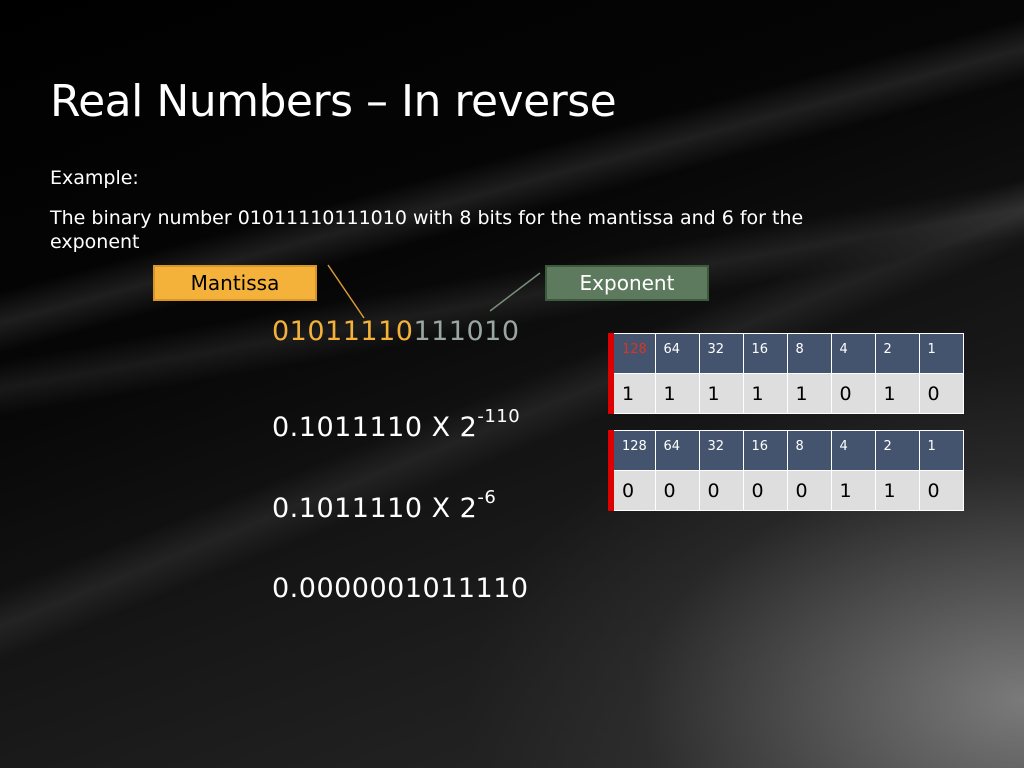 This screenshot has width=1024, height=768. Describe the element at coordinates (346, 291) in the screenshot. I see `mantissa-callout-line` at that location.